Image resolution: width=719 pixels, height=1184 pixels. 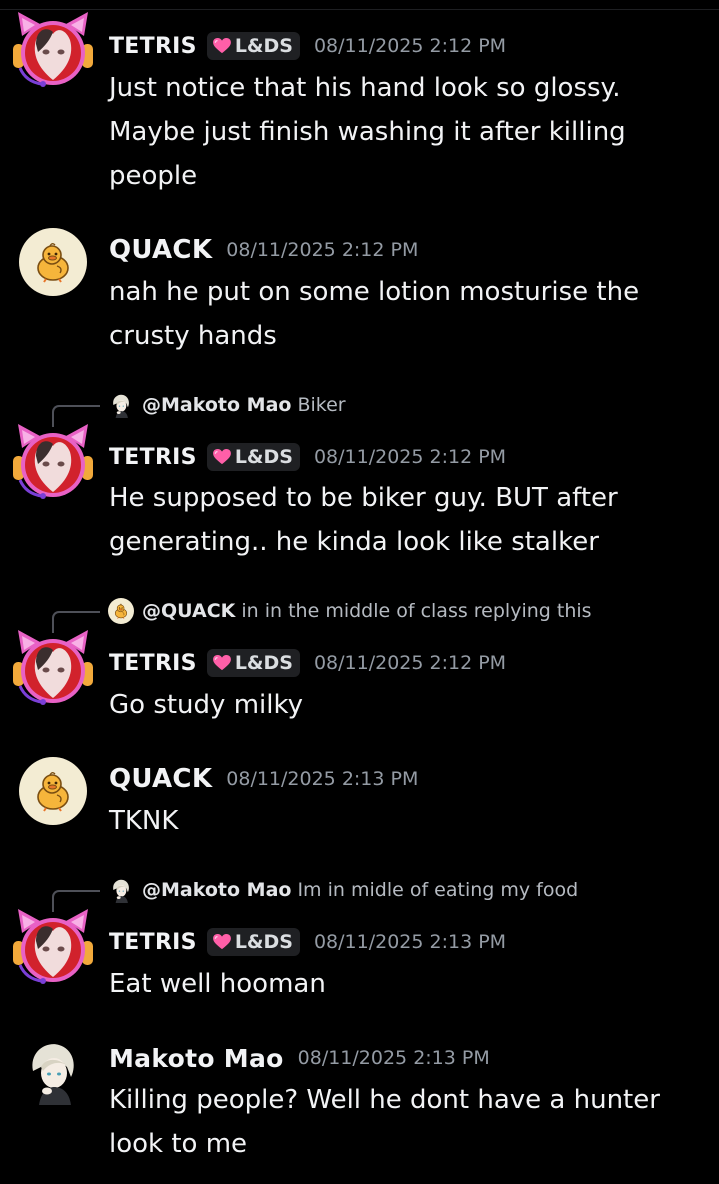 What do you see at coordinates (363, 498) in the screenshot?
I see `message-line: He supposed to be biker guy. BUT after` at bounding box center [363, 498].